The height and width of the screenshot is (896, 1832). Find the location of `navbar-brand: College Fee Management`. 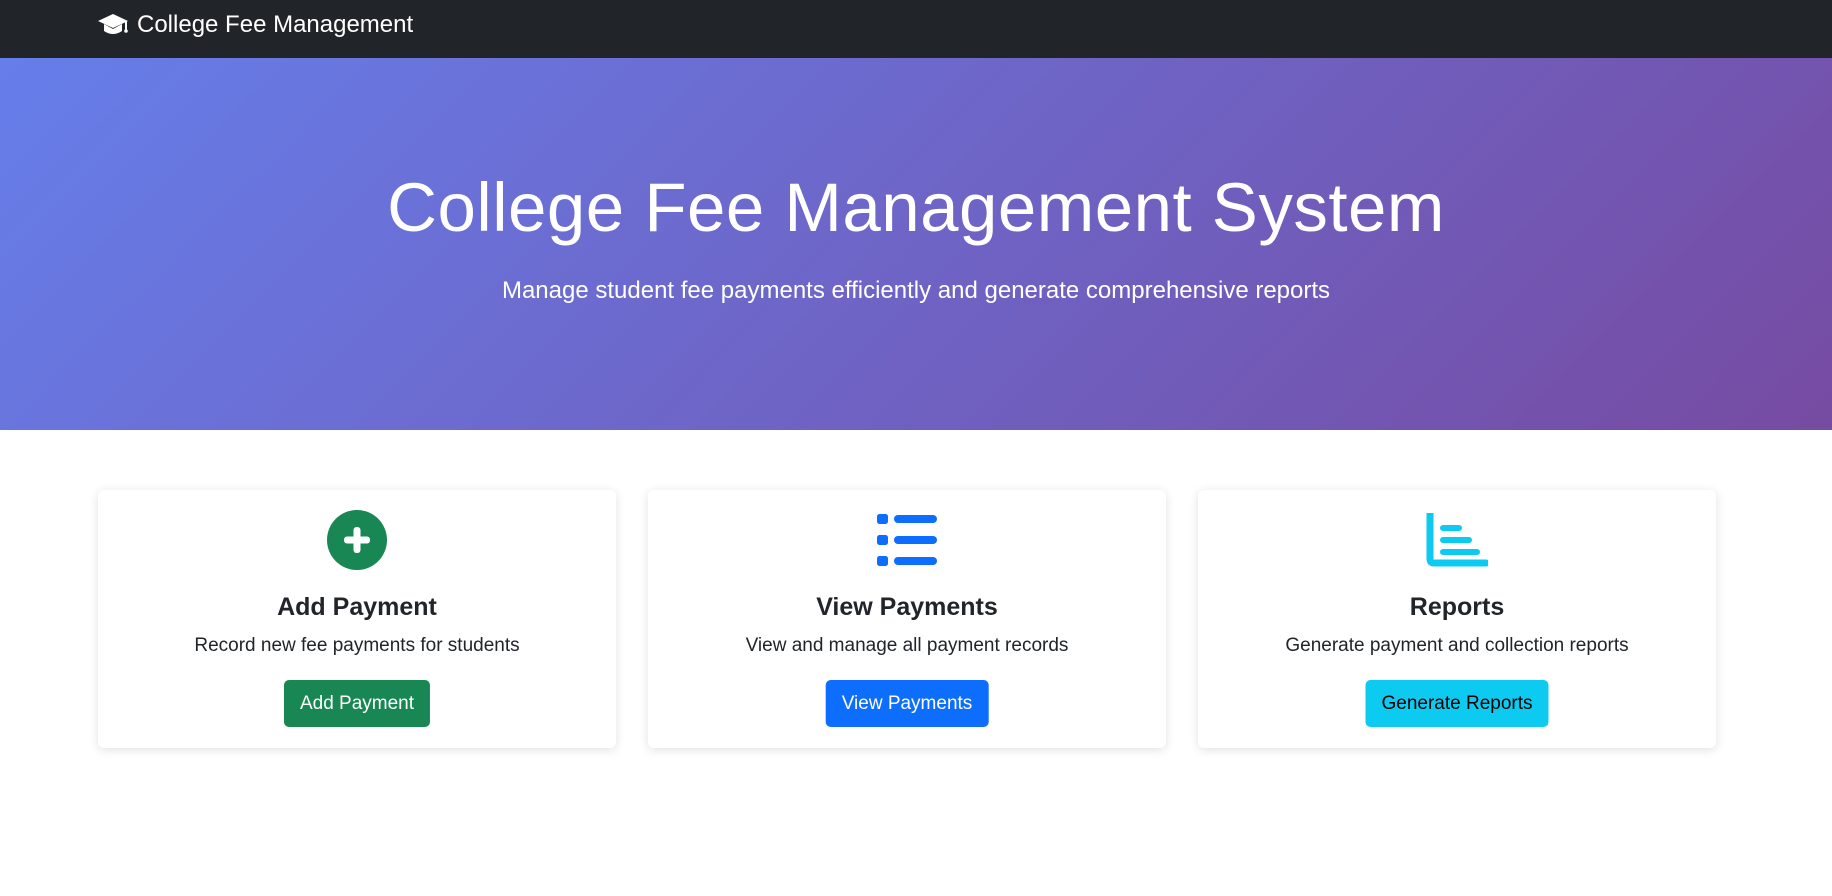

navbar-brand: College Fee Management is located at coordinates (255, 25).